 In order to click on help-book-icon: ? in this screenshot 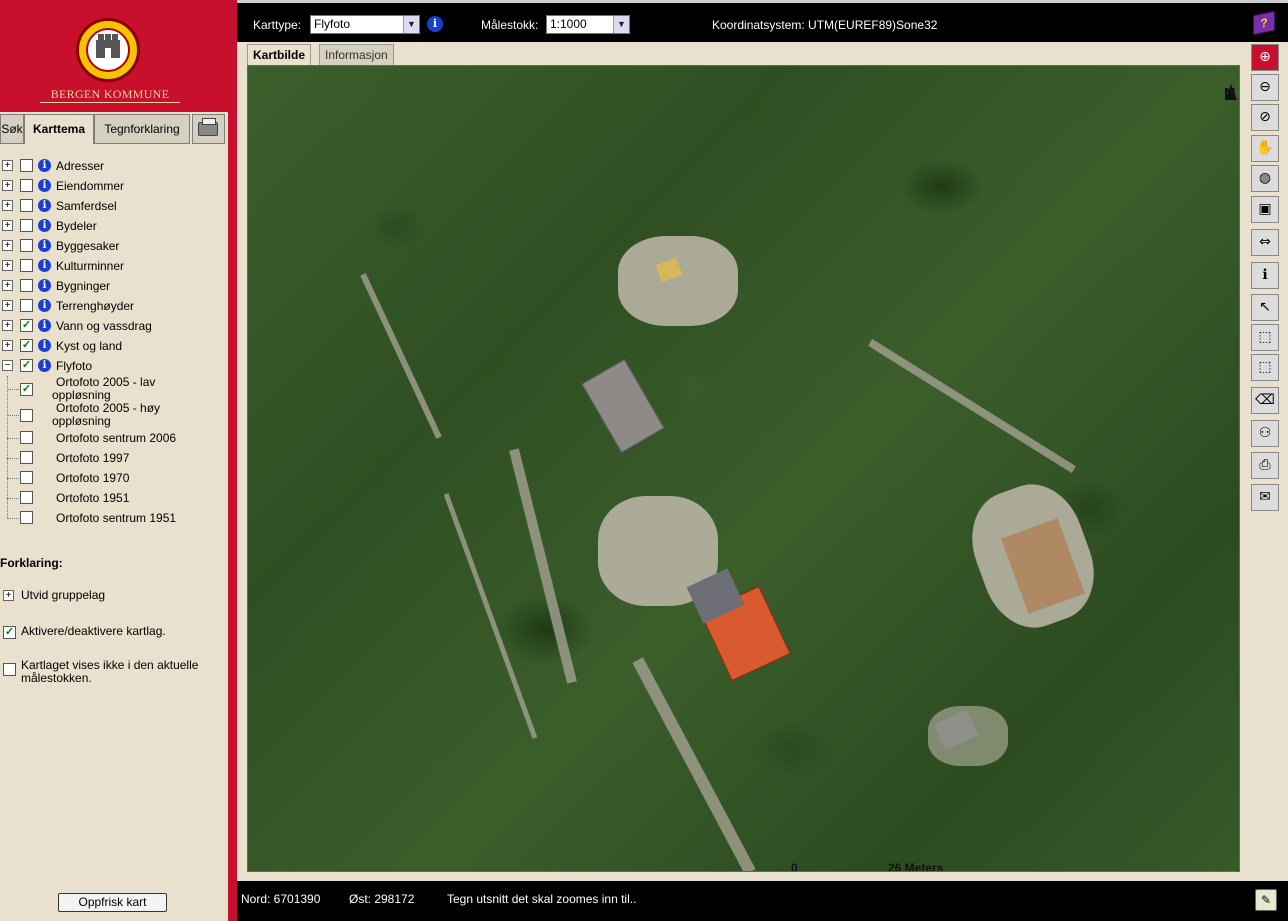, I will do `click(1264, 23)`.